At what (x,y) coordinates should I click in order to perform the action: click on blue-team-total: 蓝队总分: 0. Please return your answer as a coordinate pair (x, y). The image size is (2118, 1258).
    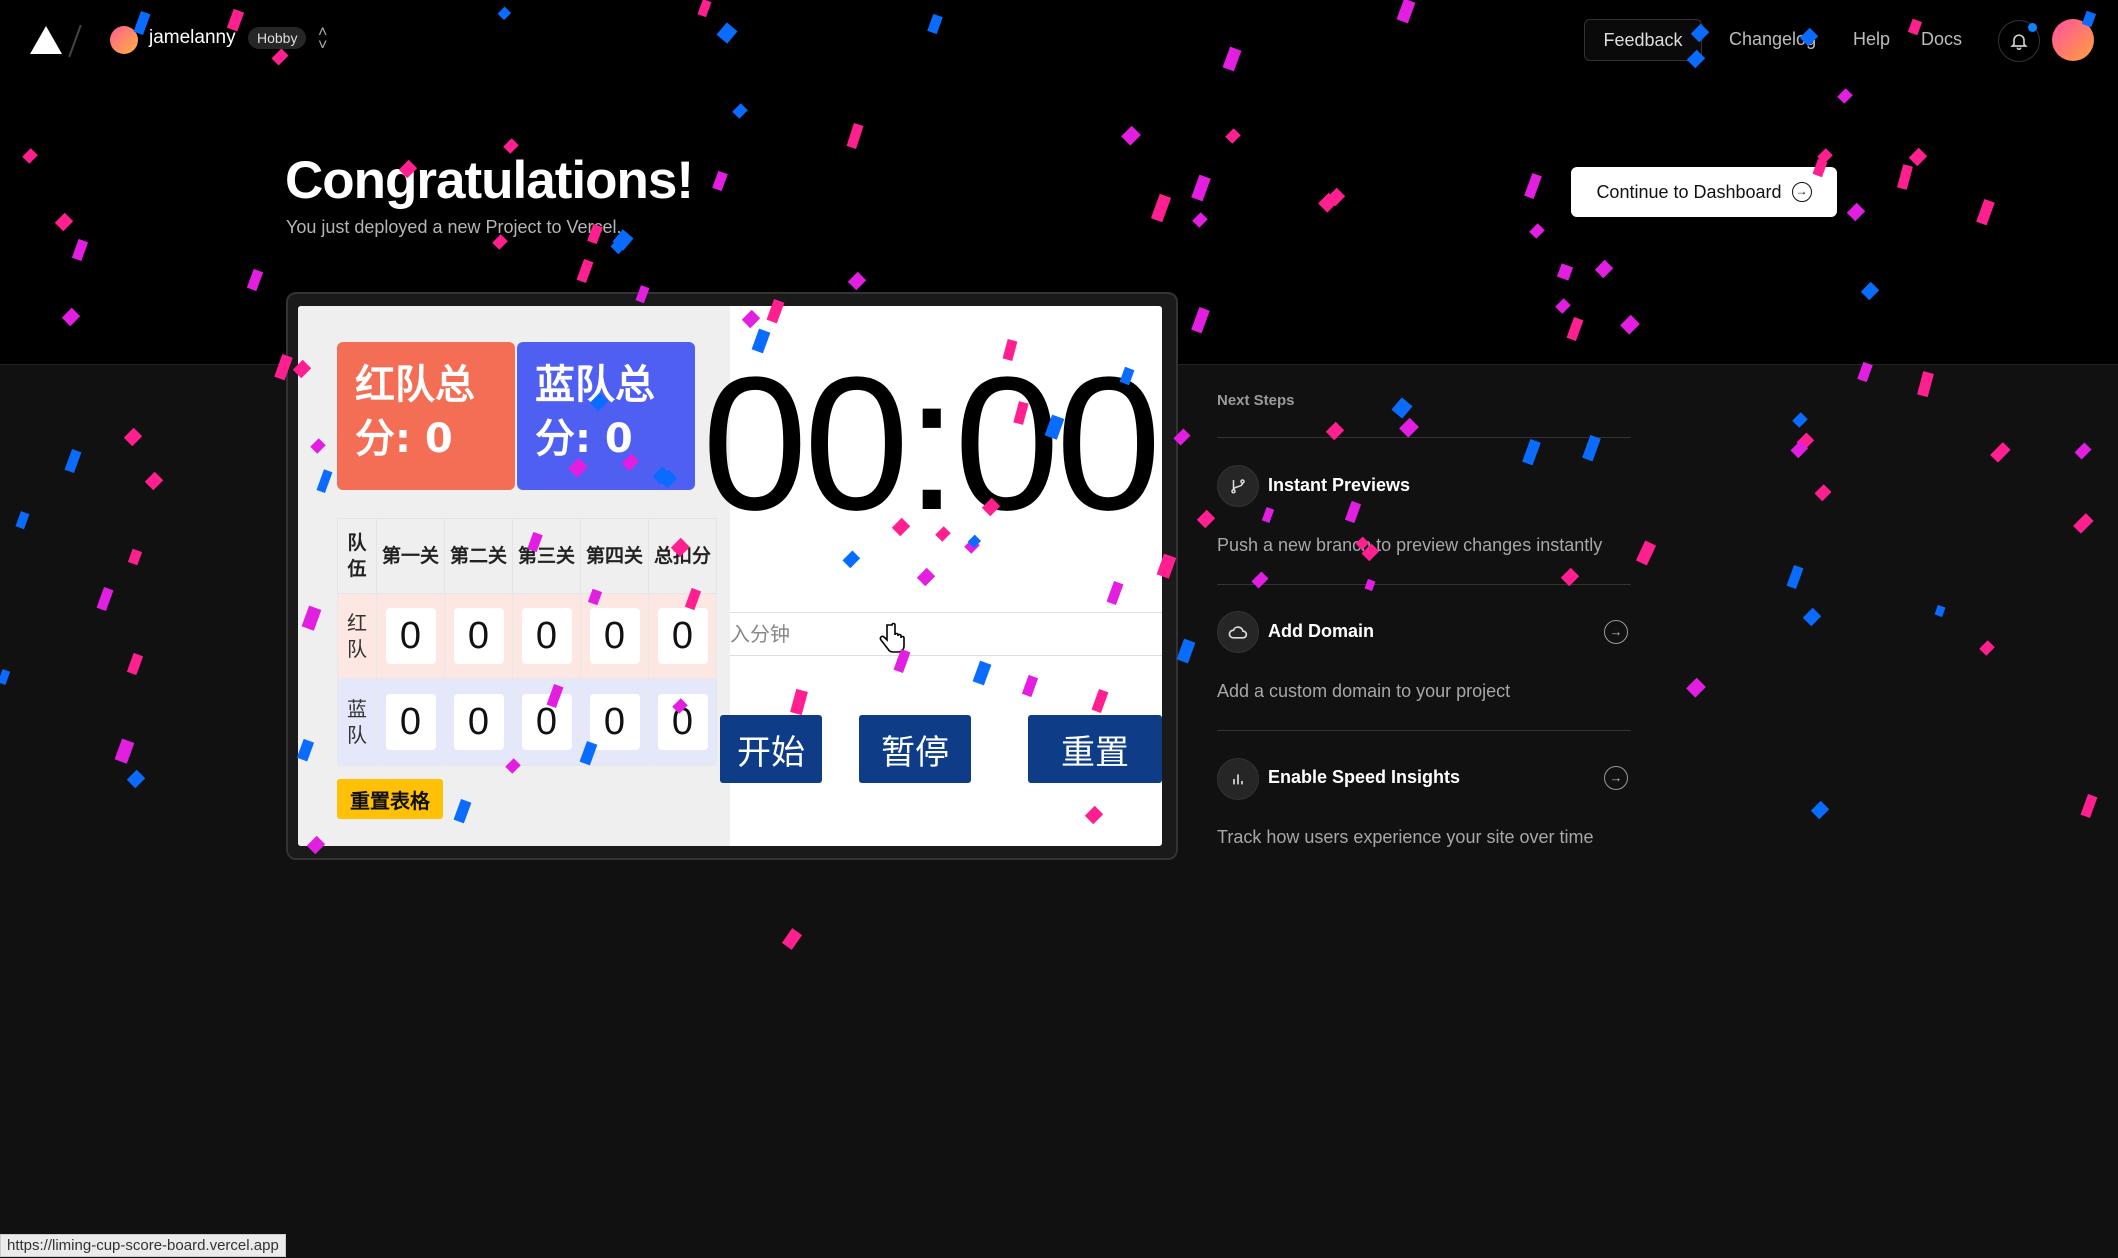
    Looking at the image, I should click on (606, 416).